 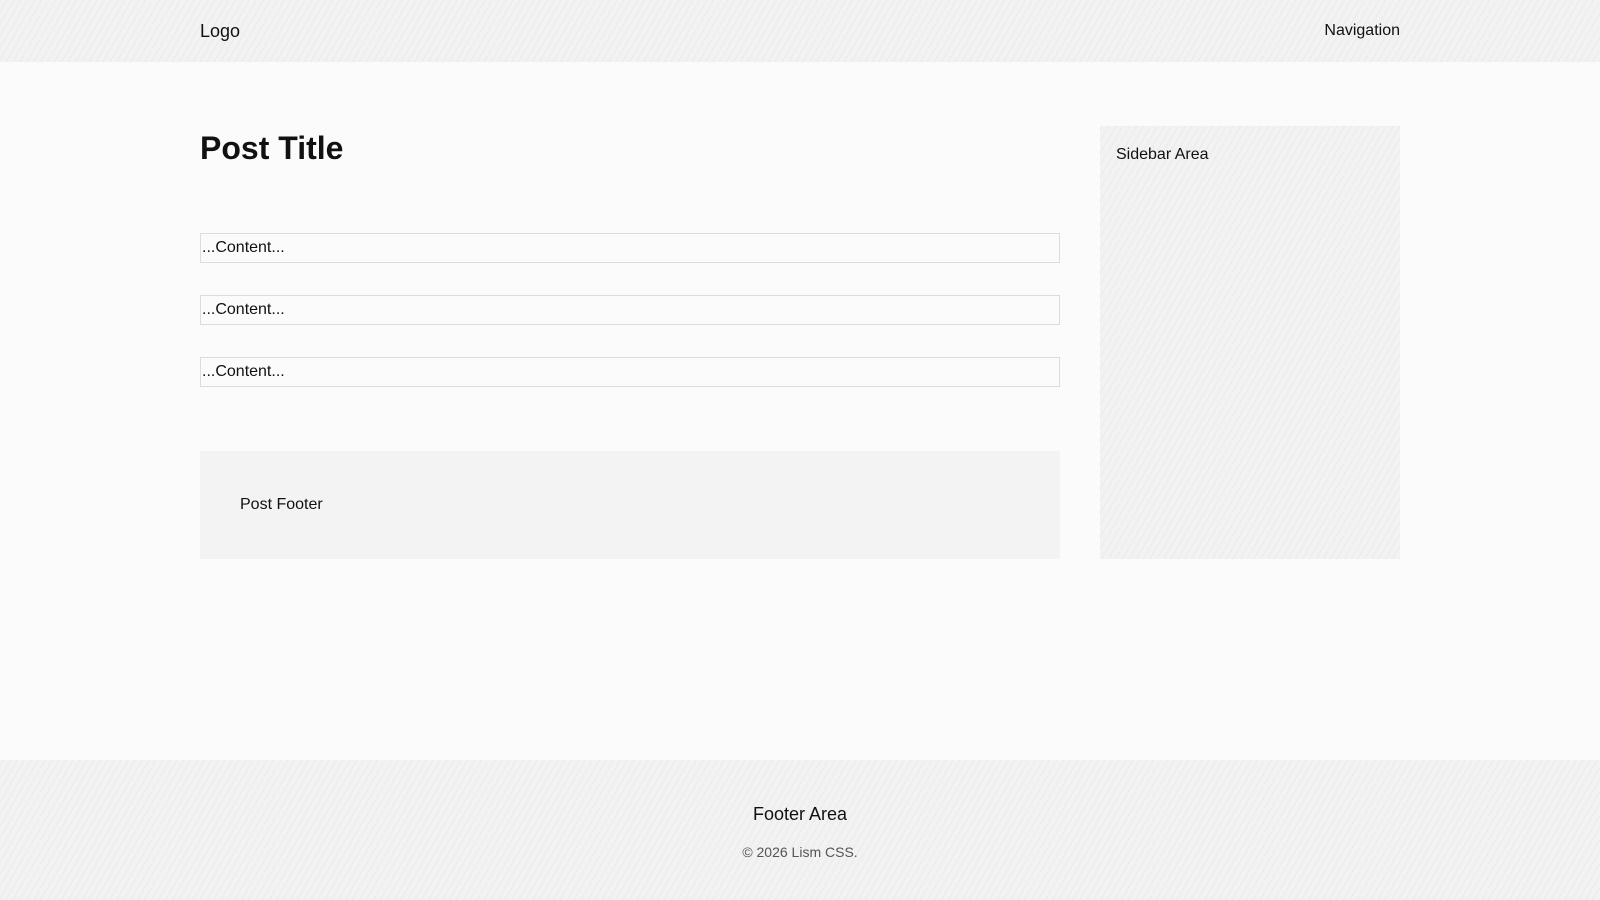 What do you see at coordinates (800, 852) in the screenshot?
I see `copyright-text: © 2026 Lism CSS.` at bounding box center [800, 852].